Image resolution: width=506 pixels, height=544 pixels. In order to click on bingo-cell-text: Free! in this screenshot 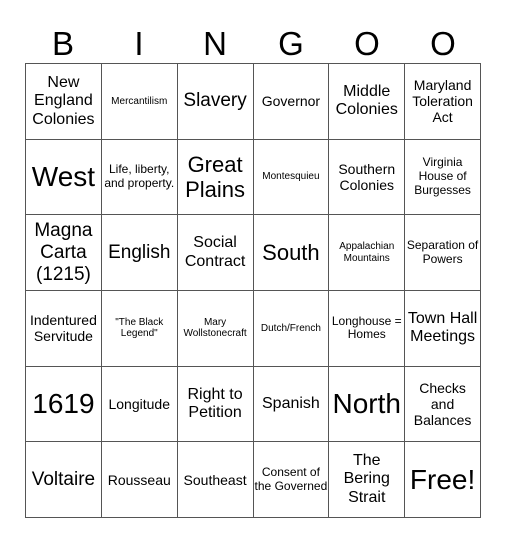, I will do `click(442, 479)`.